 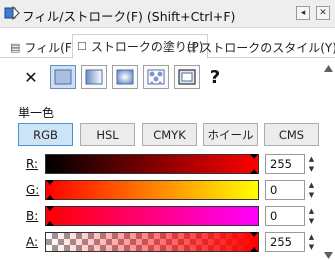 What do you see at coordinates (169, 134) in the screenshot?
I see `mode-cmyk-button: CMYK` at bounding box center [169, 134].